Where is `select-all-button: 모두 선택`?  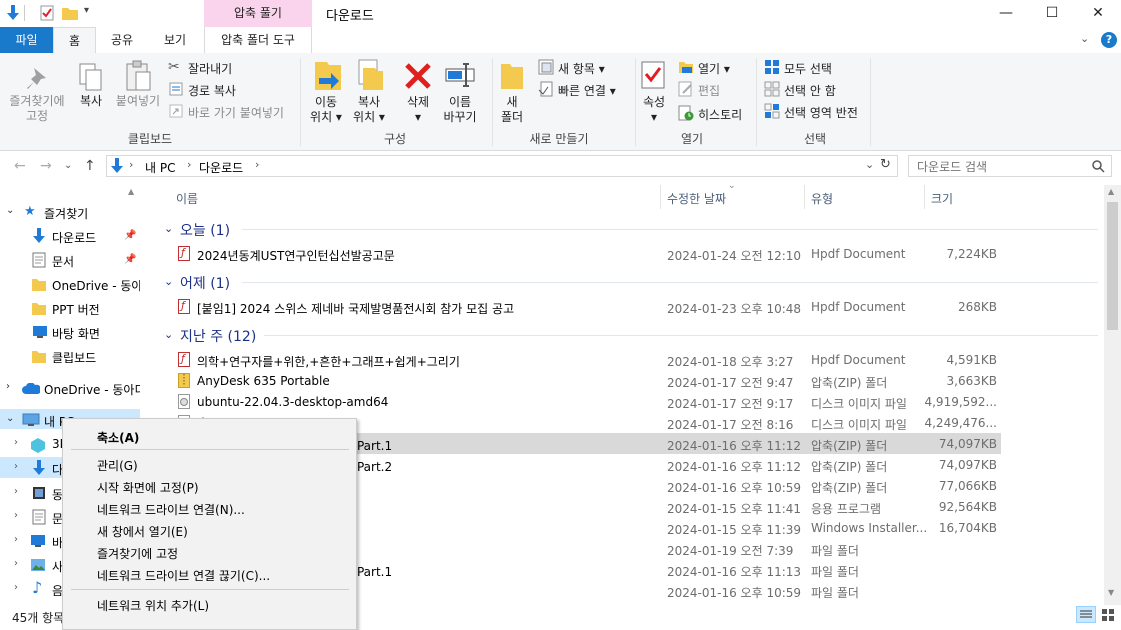
select-all-button: 모두 선택 is located at coordinates (808, 68).